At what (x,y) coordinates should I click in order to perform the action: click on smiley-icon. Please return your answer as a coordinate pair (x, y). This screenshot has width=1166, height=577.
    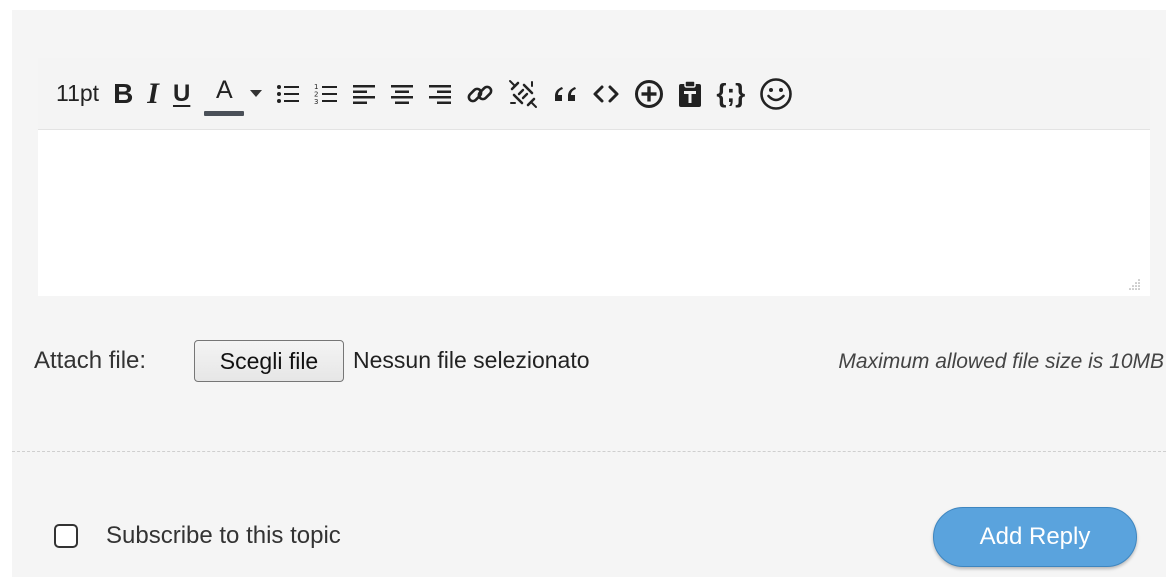
    Looking at the image, I should click on (776, 94).